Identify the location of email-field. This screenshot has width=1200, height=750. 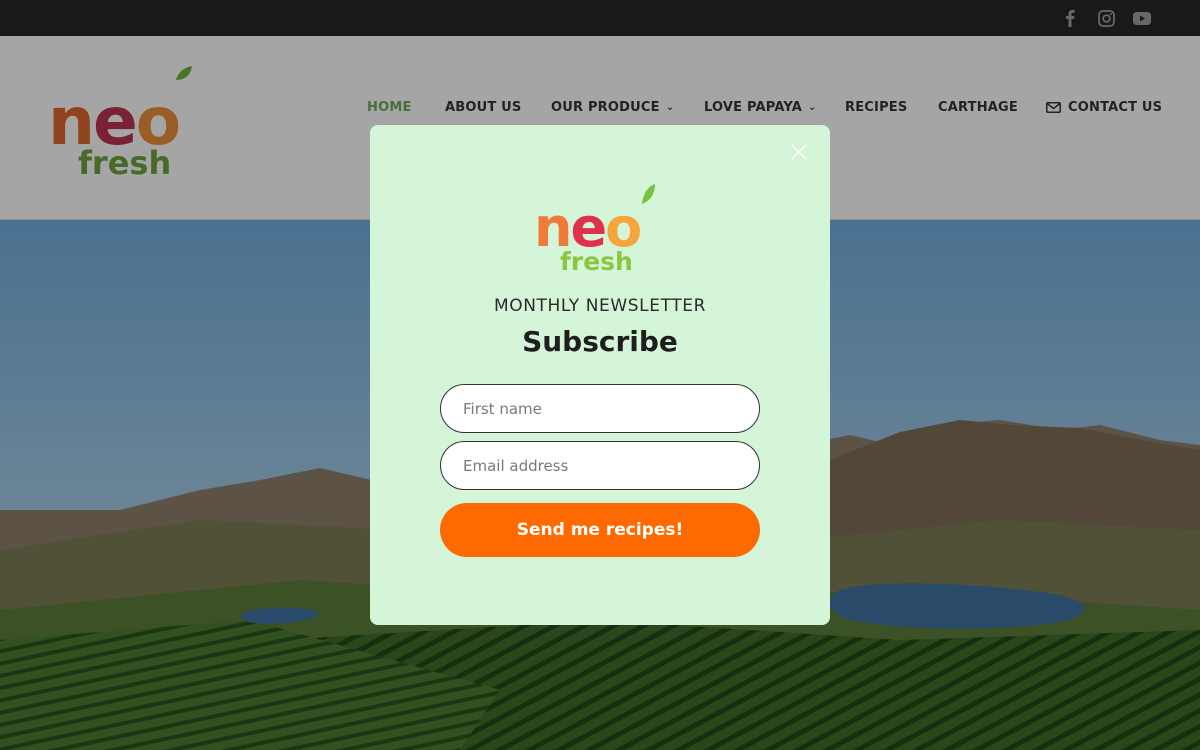
(600, 465).